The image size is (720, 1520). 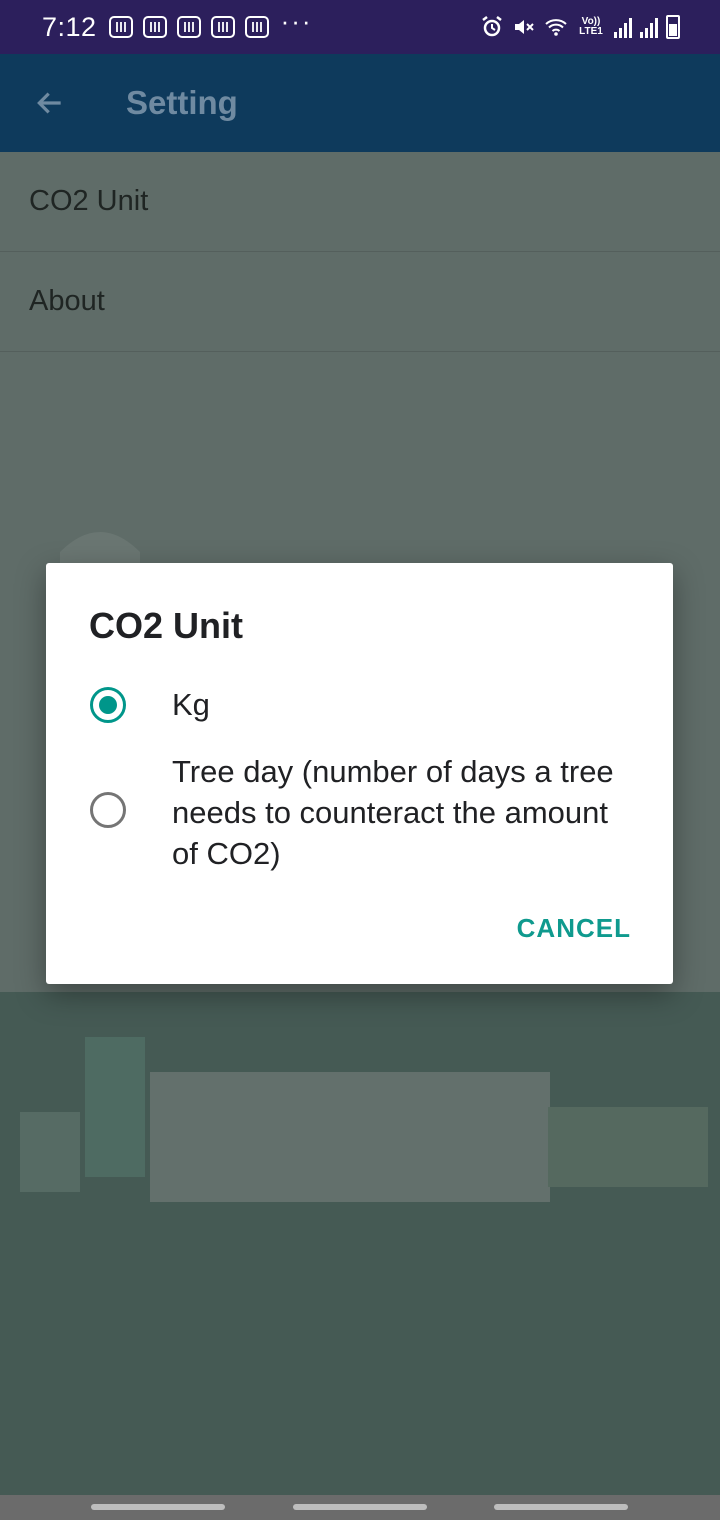 I want to click on nav-recent-pill, so click(x=158, y=1507).